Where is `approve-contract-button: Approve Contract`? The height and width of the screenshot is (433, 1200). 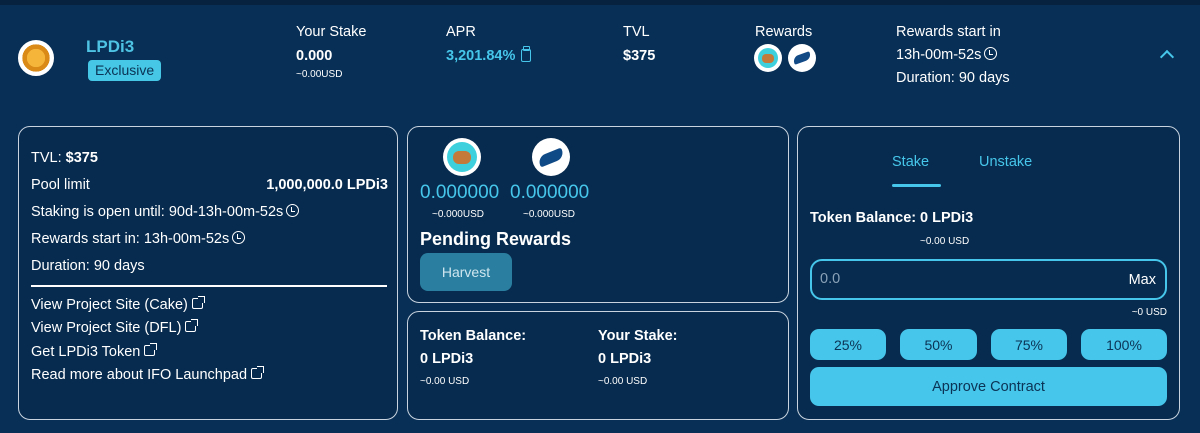
approve-contract-button: Approve Contract is located at coordinates (988, 386).